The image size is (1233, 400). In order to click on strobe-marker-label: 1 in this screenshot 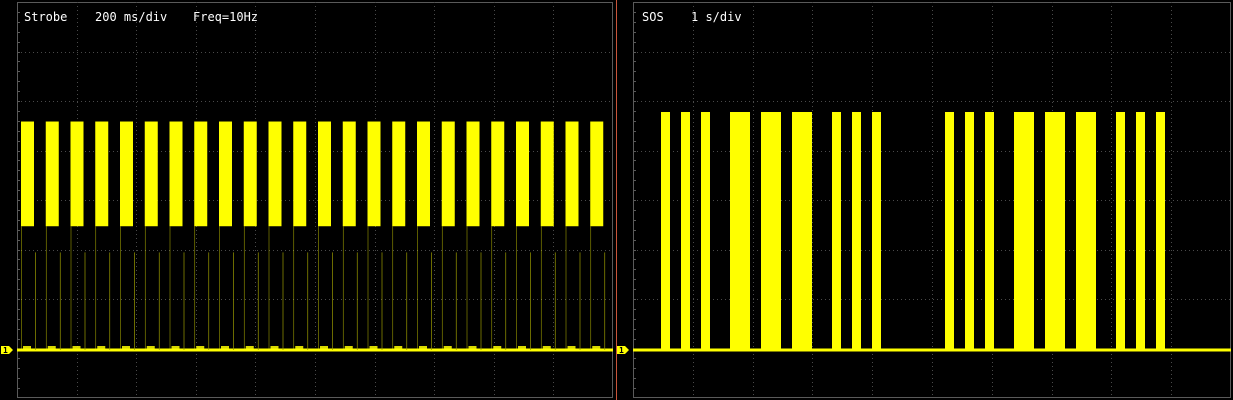, I will do `click(5, 350)`.